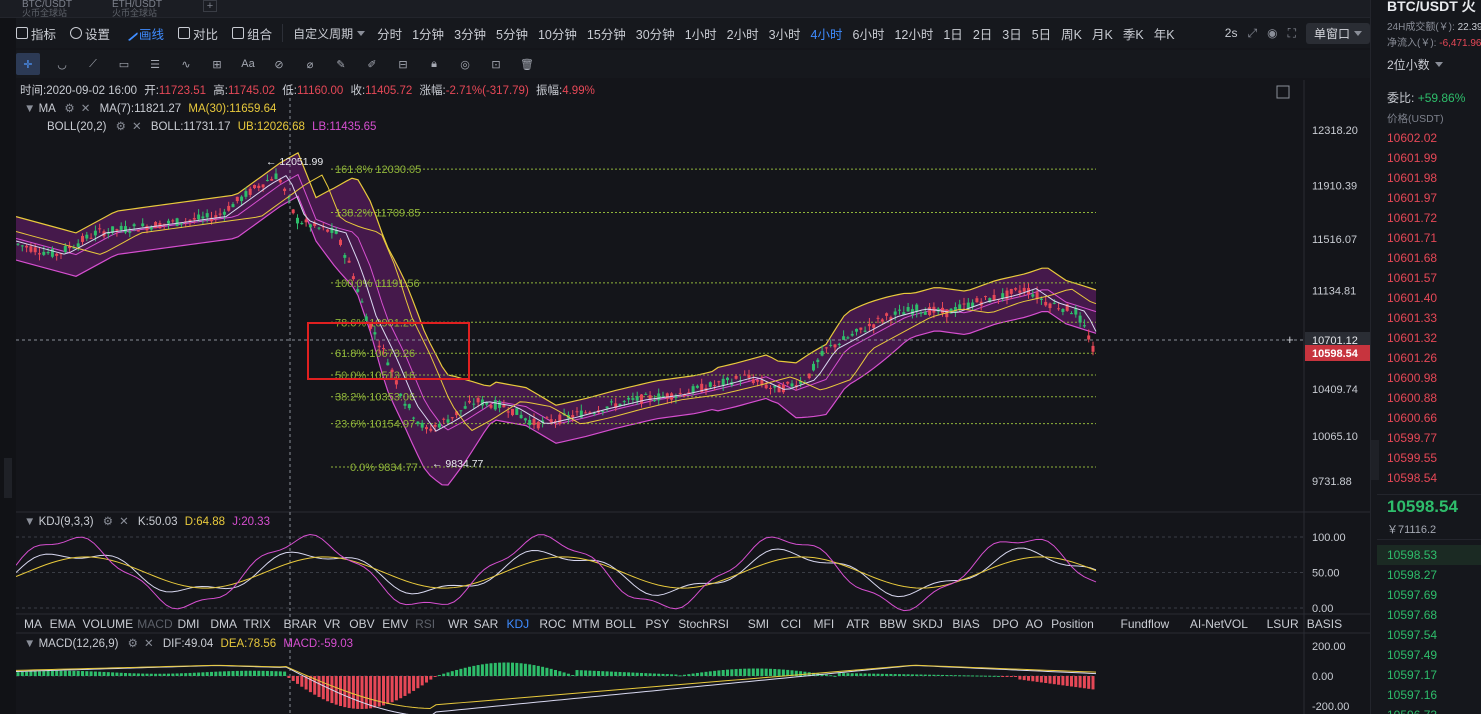  What do you see at coordinates (606, 33) in the screenshot?
I see `period-5: 15分钟` at bounding box center [606, 33].